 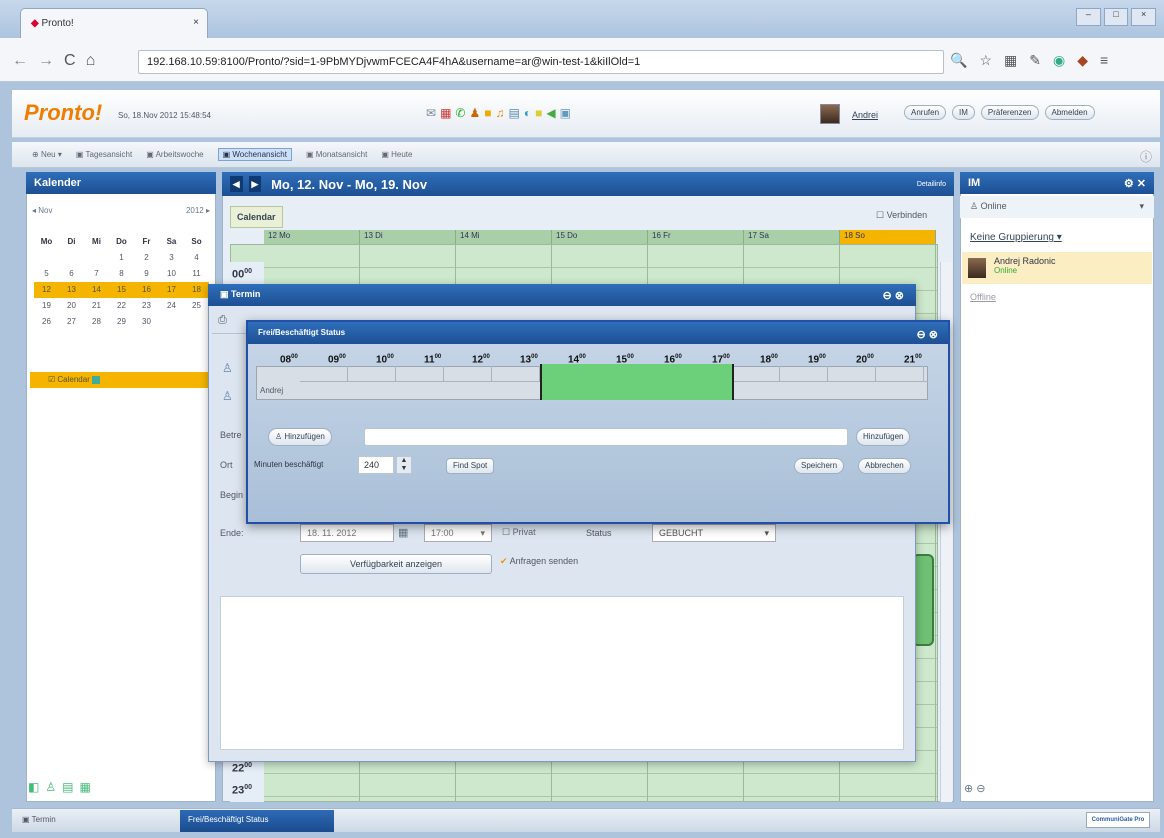 What do you see at coordinates (474, 113) in the screenshot?
I see `contacts-icon: ♟` at bounding box center [474, 113].